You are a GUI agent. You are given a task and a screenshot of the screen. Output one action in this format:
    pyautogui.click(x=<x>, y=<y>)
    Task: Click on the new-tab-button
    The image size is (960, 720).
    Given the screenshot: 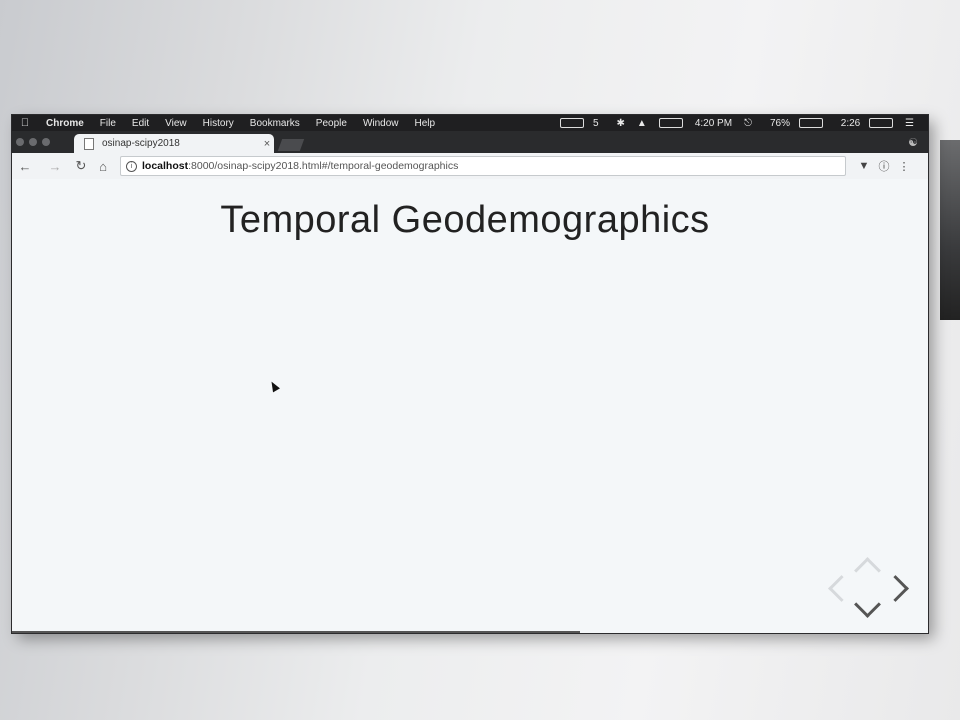 What is the action you would take?
    pyautogui.click(x=291, y=145)
    